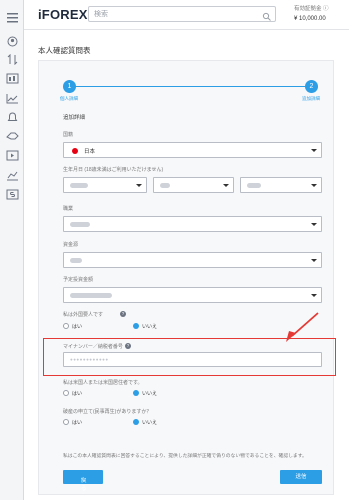 The image size is (349, 500). I want to click on logo-text: iFOREX, so click(63, 14).